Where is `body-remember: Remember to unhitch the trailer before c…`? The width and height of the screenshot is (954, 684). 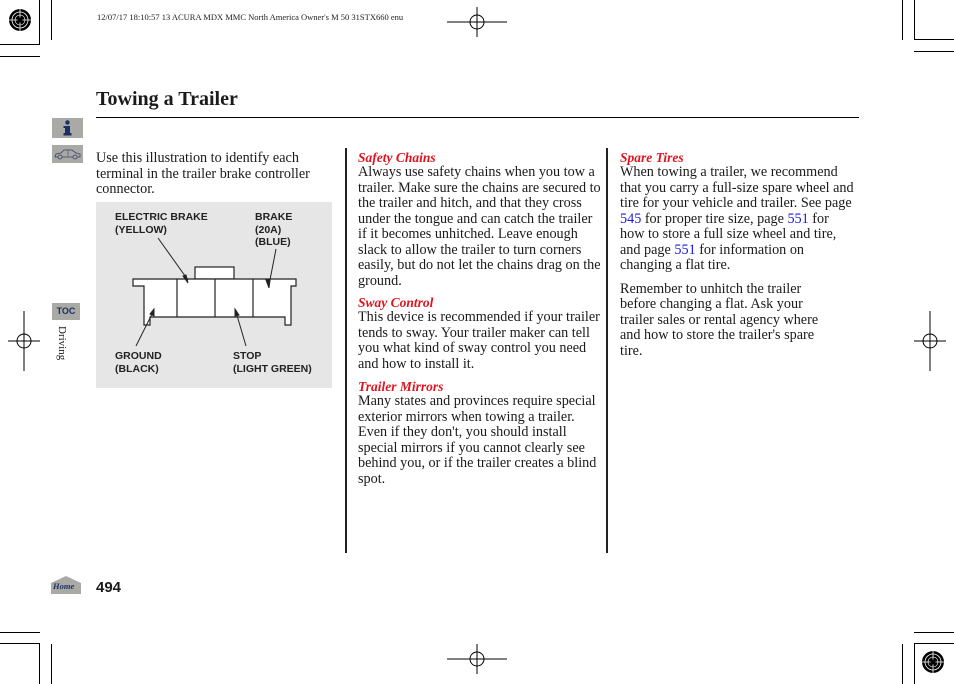
body-remember: Remember to unhitch the trailer before c… is located at coordinates (719, 319).